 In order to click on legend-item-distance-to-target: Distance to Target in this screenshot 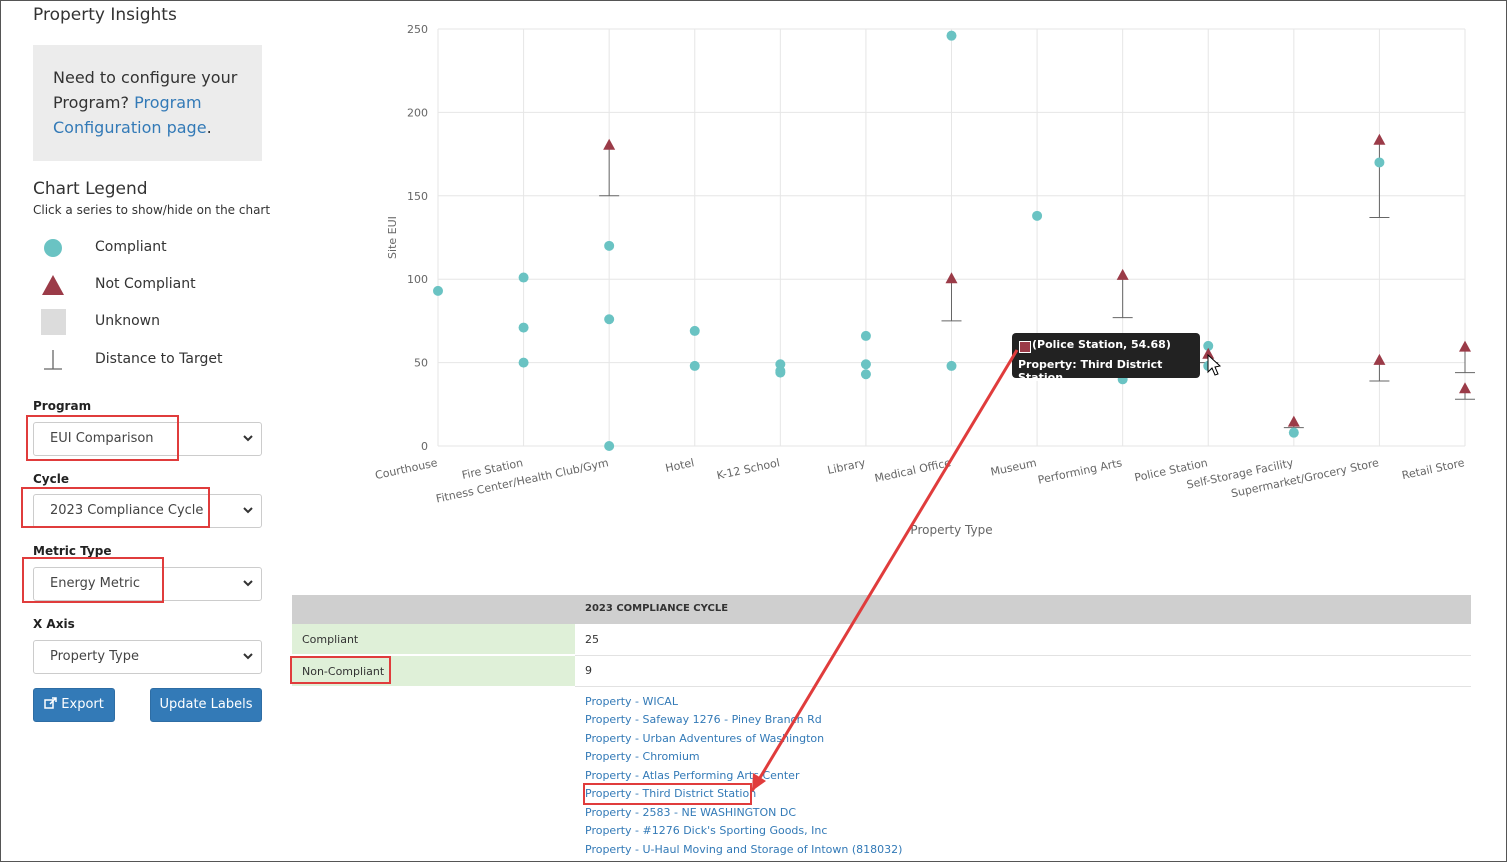, I will do `click(153, 360)`.